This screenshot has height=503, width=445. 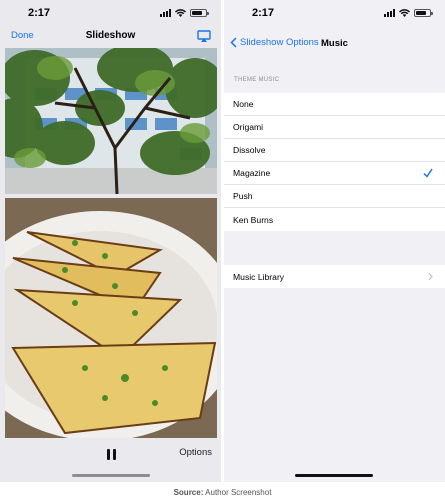 What do you see at coordinates (188, 492) in the screenshot?
I see `source-label: Source:` at bounding box center [188, 492].